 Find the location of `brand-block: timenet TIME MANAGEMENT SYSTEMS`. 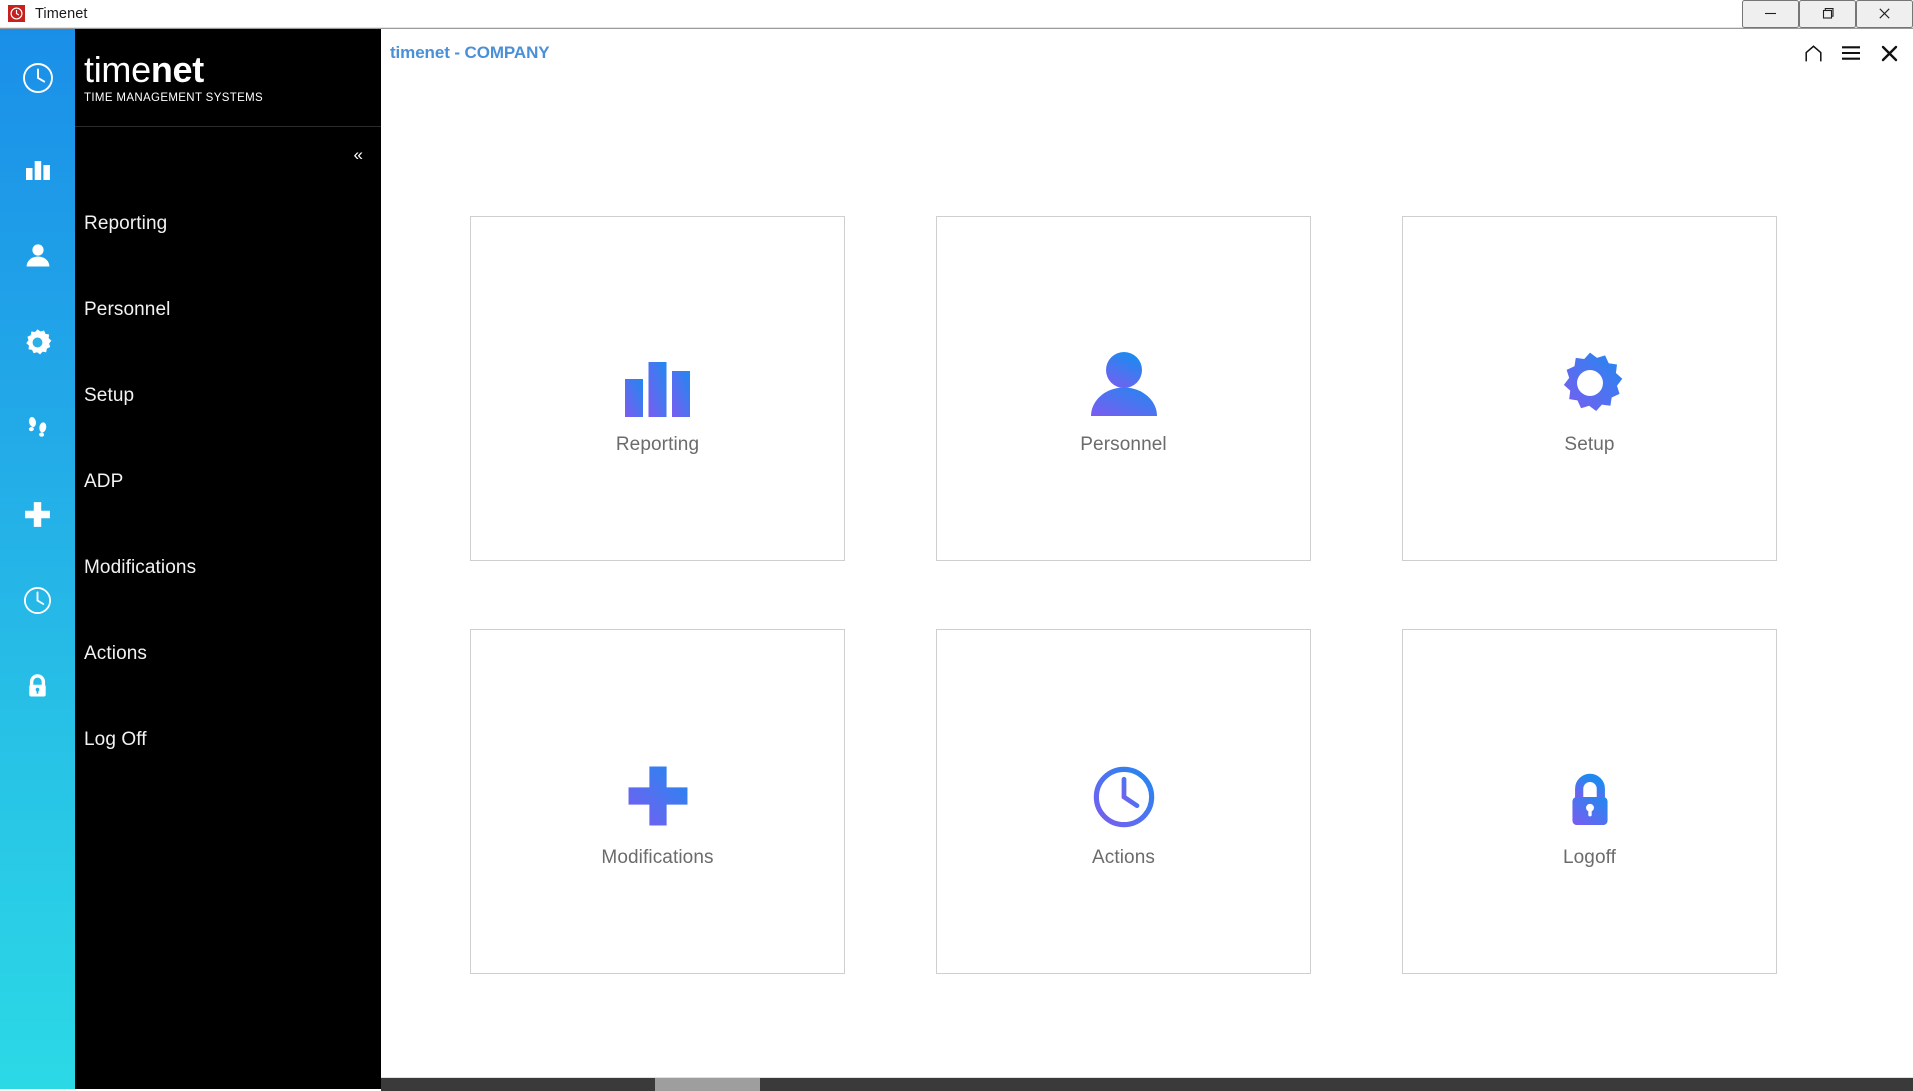

brand-block: timenet TIME MANAGEMENT SYSTEMS is located at coordinates (228, 78).